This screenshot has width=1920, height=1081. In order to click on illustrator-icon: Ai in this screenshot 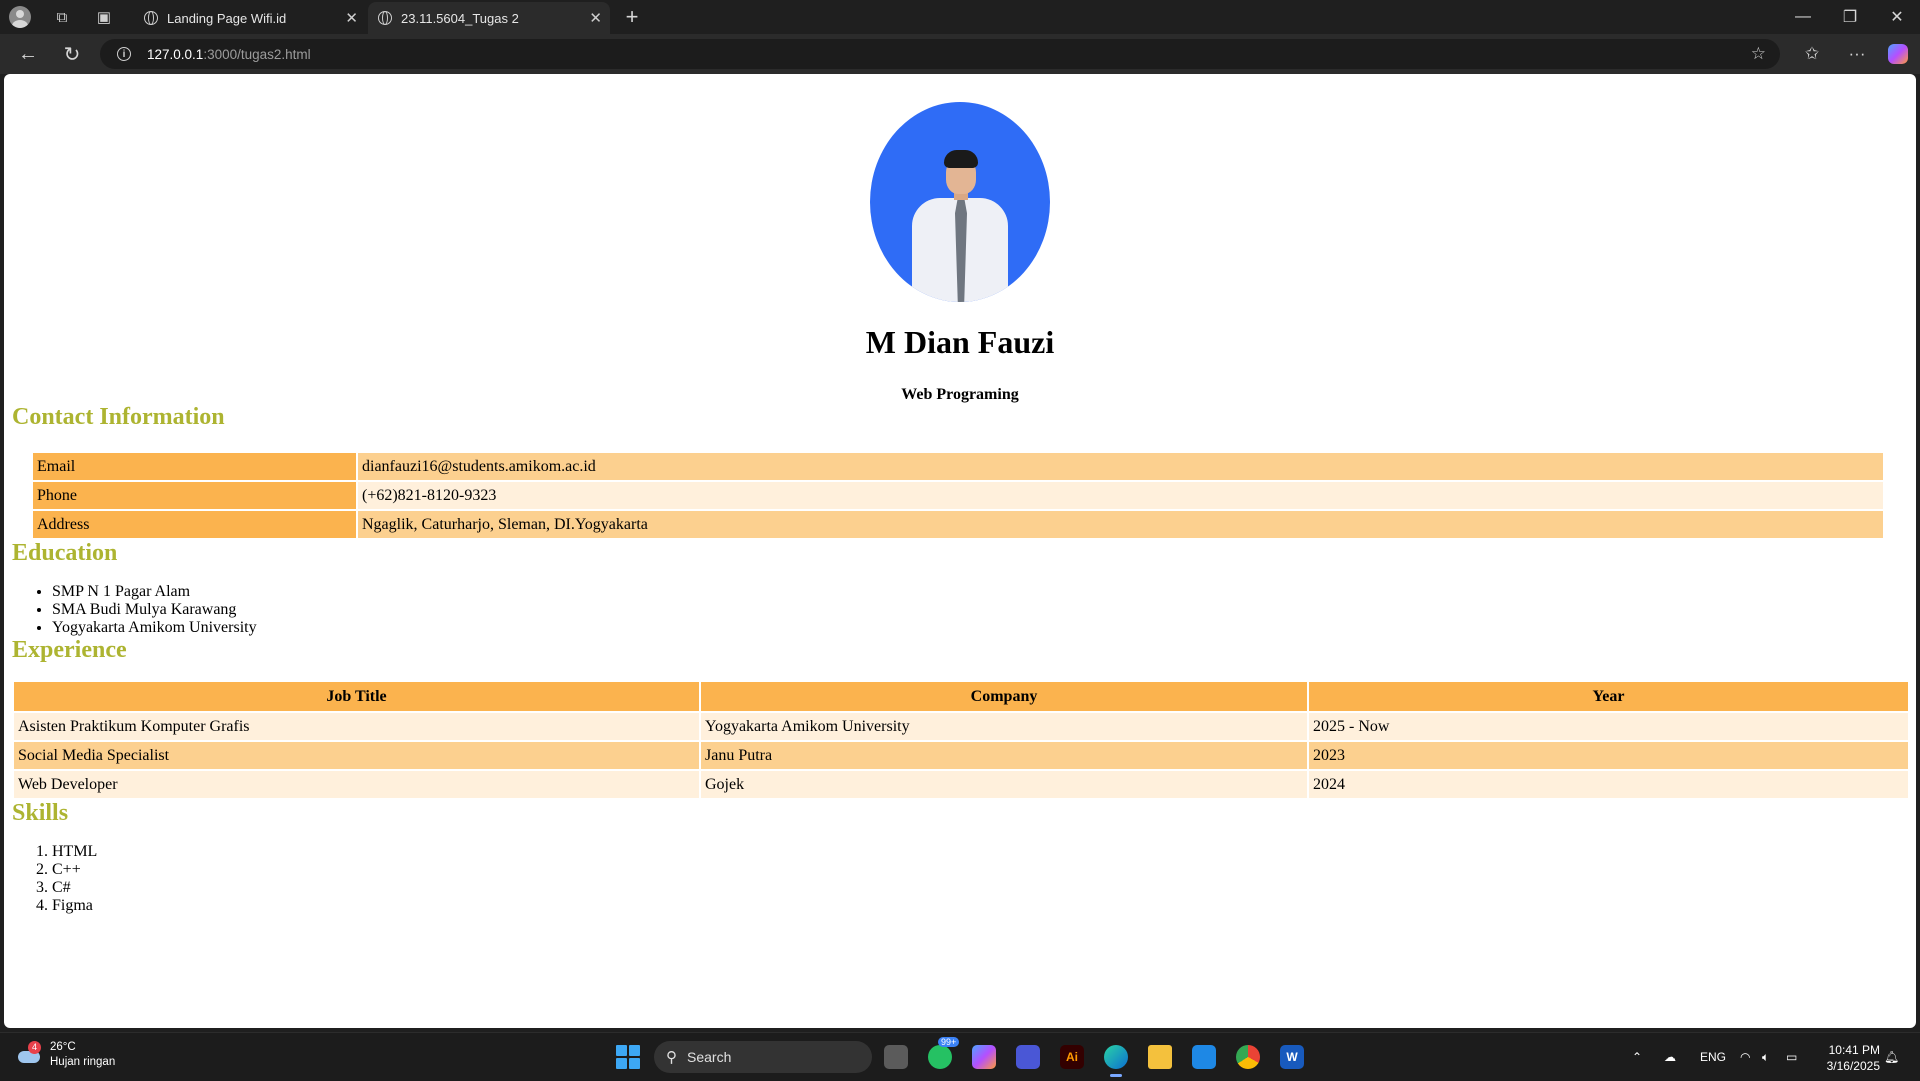, I will do `click(1072, 1057)`.